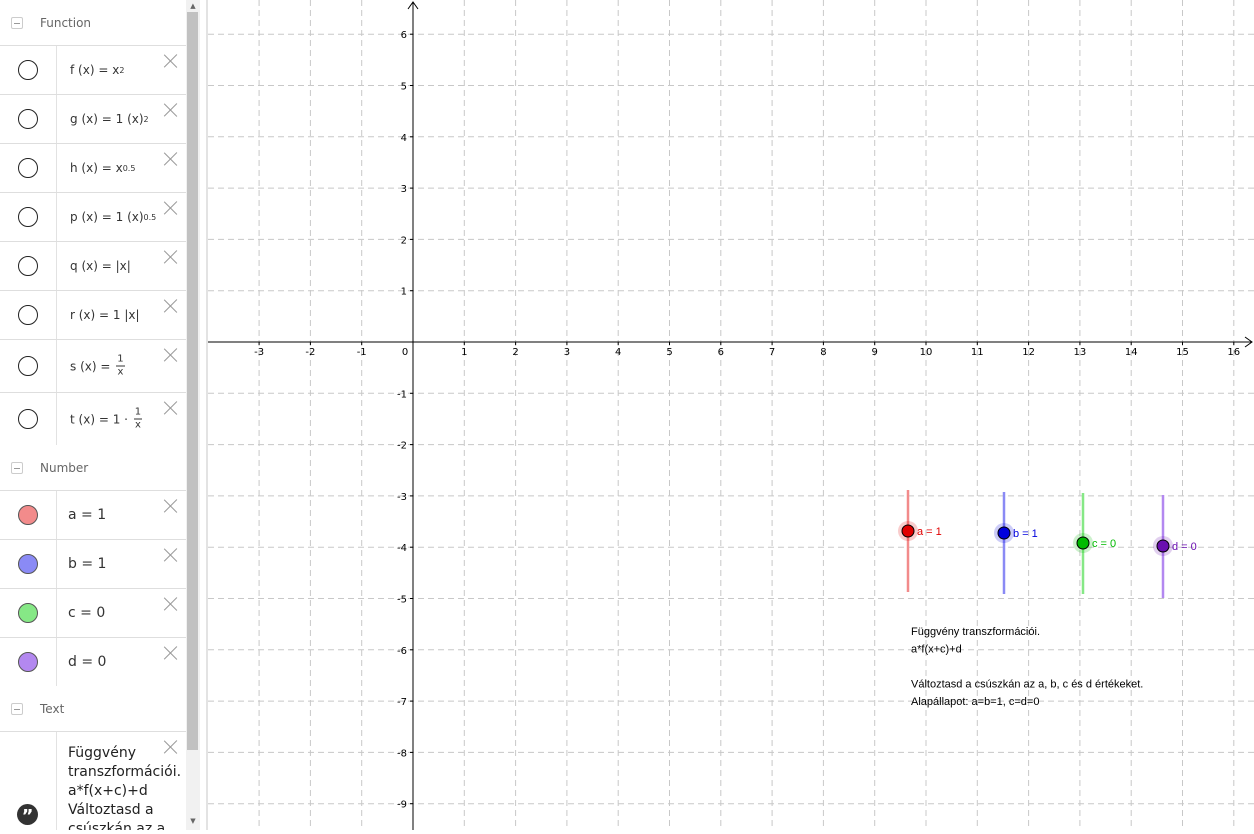 The width and height of the screenshot is (1254, 834). What do you see at coordinates (404, 35) in the screenshot?
I see `y-tick-label: 6` at bounding box center [404, 35].